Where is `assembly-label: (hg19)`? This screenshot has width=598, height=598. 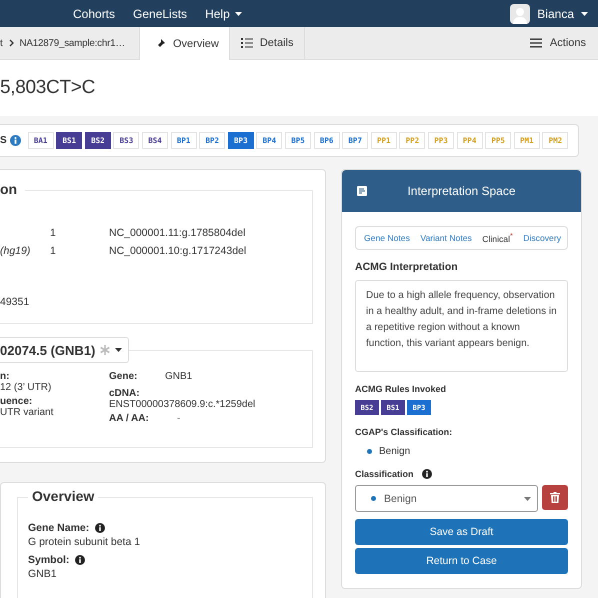
assembly-label: (hg19) is located at coordinates (16, 251).